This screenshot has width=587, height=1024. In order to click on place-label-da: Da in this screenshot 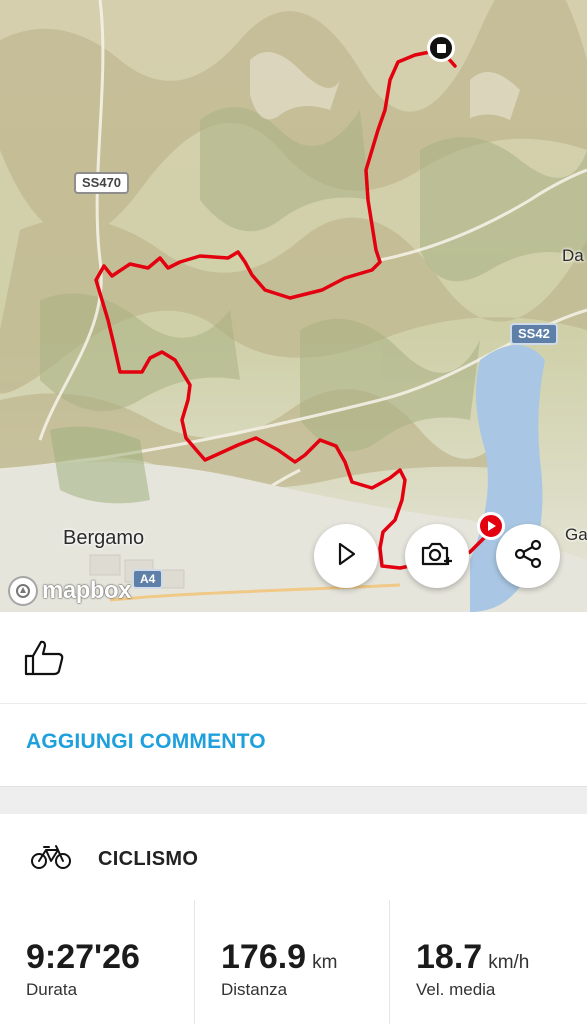, I will do `click(573, 255)`.